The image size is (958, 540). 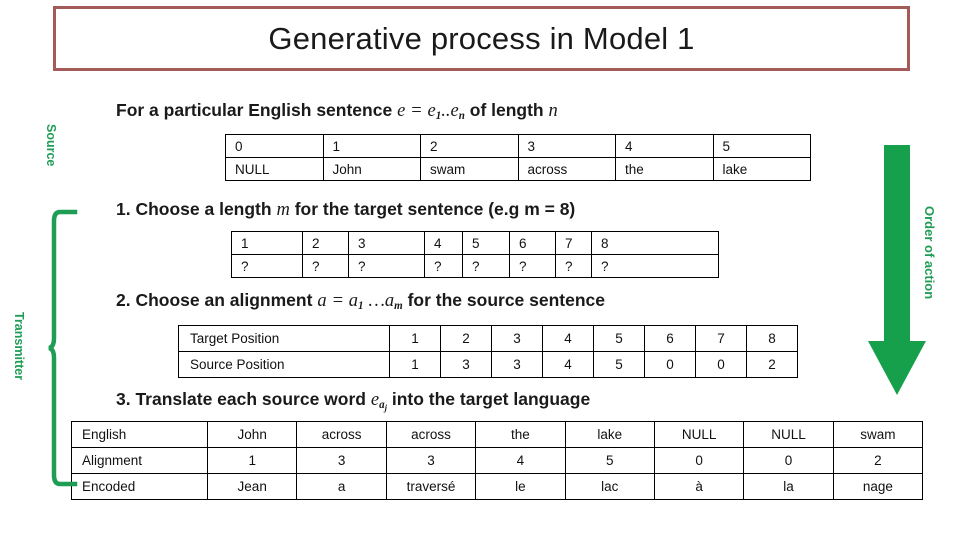 What do you see at coordinates (655, 243) in the screenshot?
I see `target-index-cell: 8` at bounding box center [655, 243].